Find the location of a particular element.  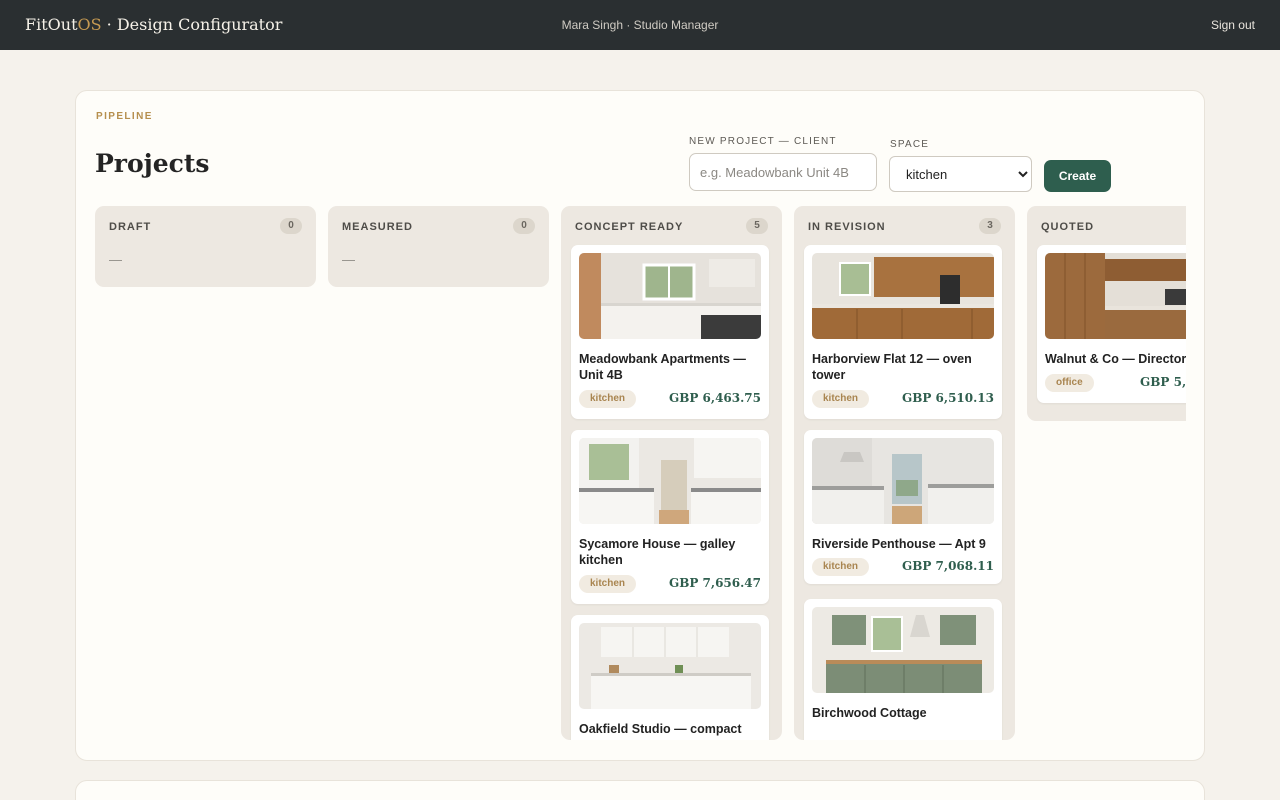

column-header: QUOTED is located at coordinates (1106, 226).